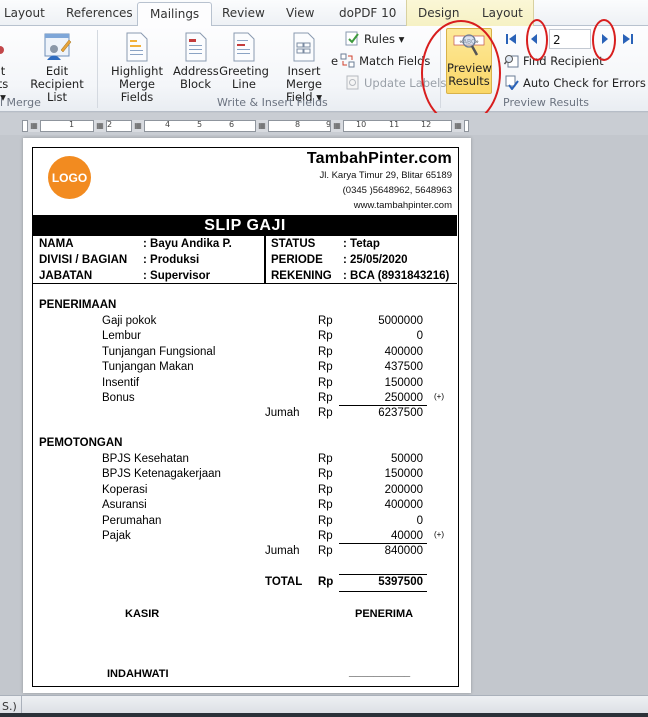 The height and width of the screenshot is (717, 648). I want to click on greeting-line-button: Greeting Line, so click(244, 61).